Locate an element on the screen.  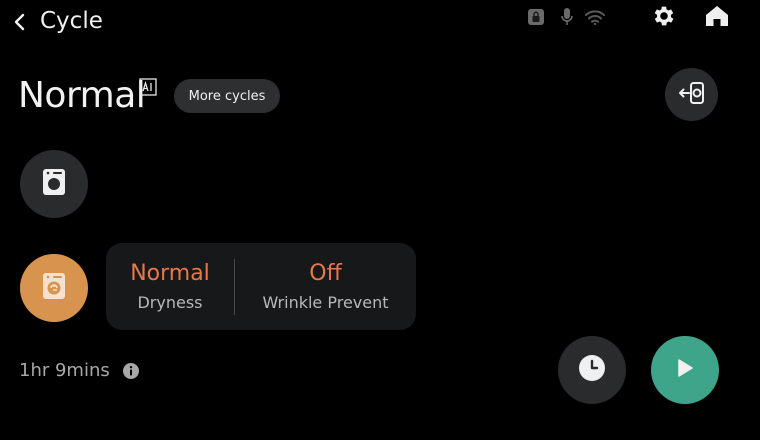
dryness-value: Normal is located at coordinates (170, 273).